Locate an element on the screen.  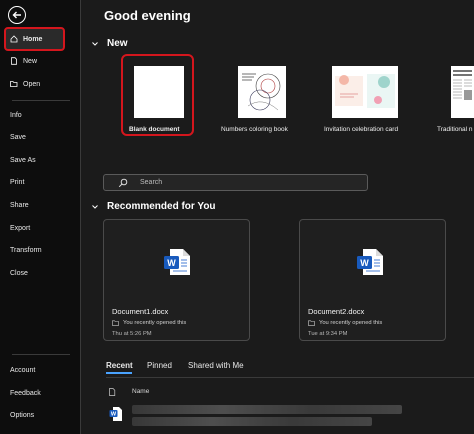
doc-timestamp: Thu at 5:26 PM is located at coordinates (132, 334).